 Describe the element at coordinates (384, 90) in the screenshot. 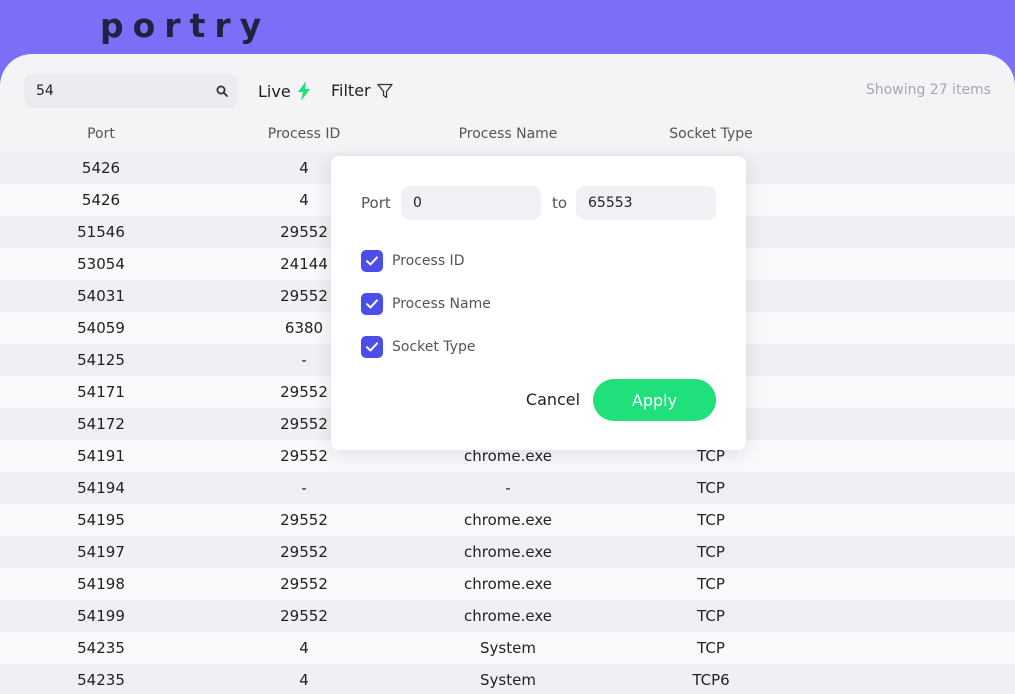

I see `funnel-icon` at that location.